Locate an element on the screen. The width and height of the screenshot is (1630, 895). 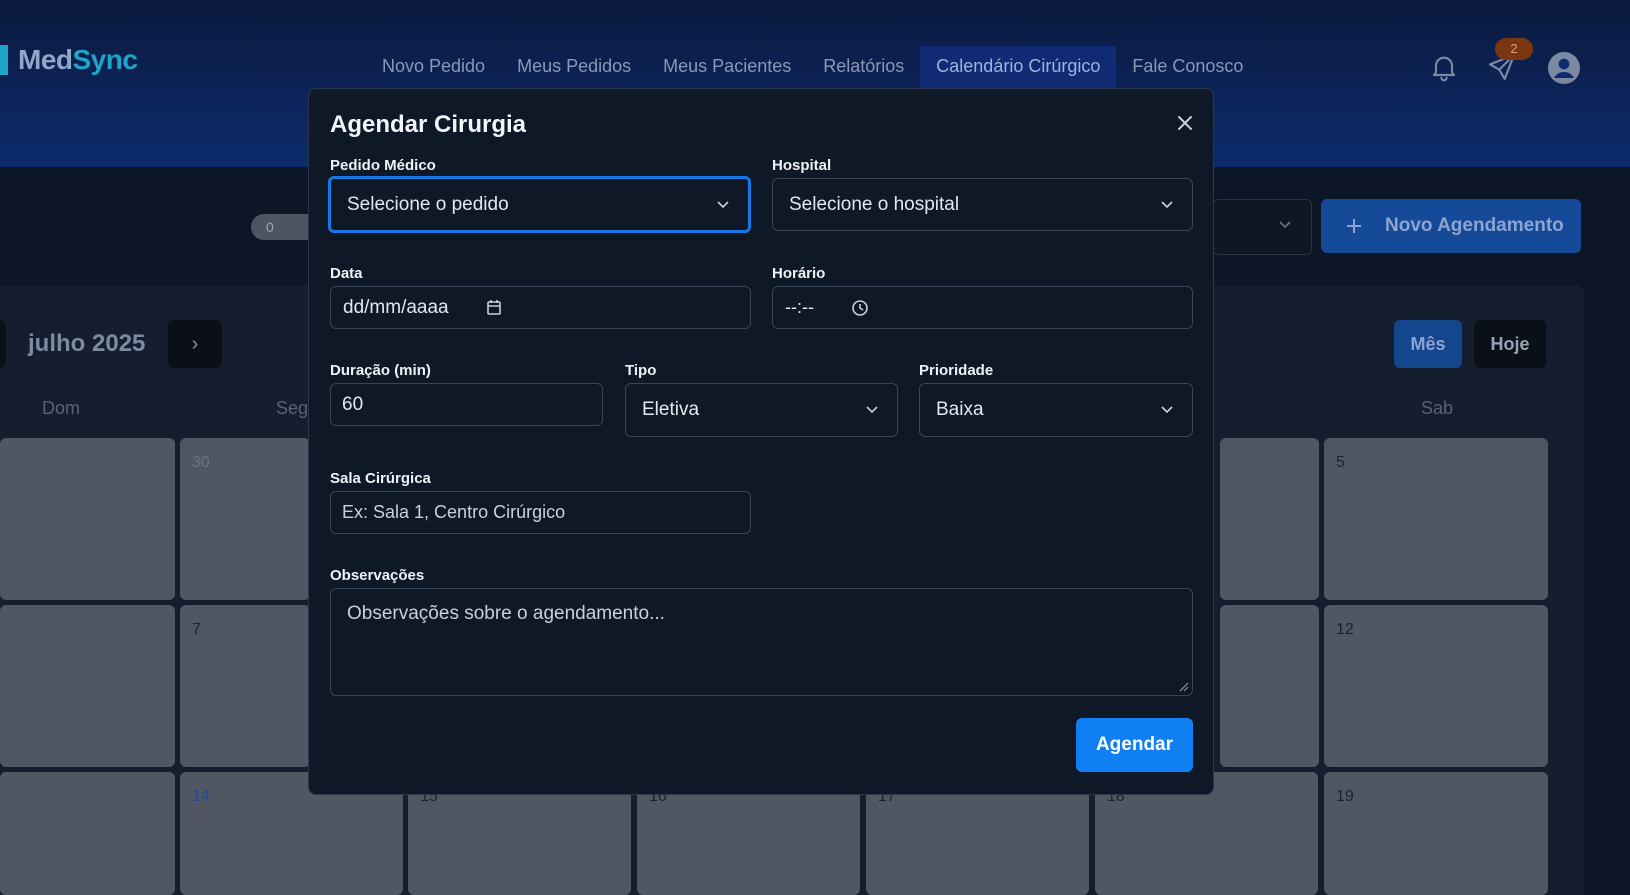
plus-icon is located at coordinates (1354, 226).